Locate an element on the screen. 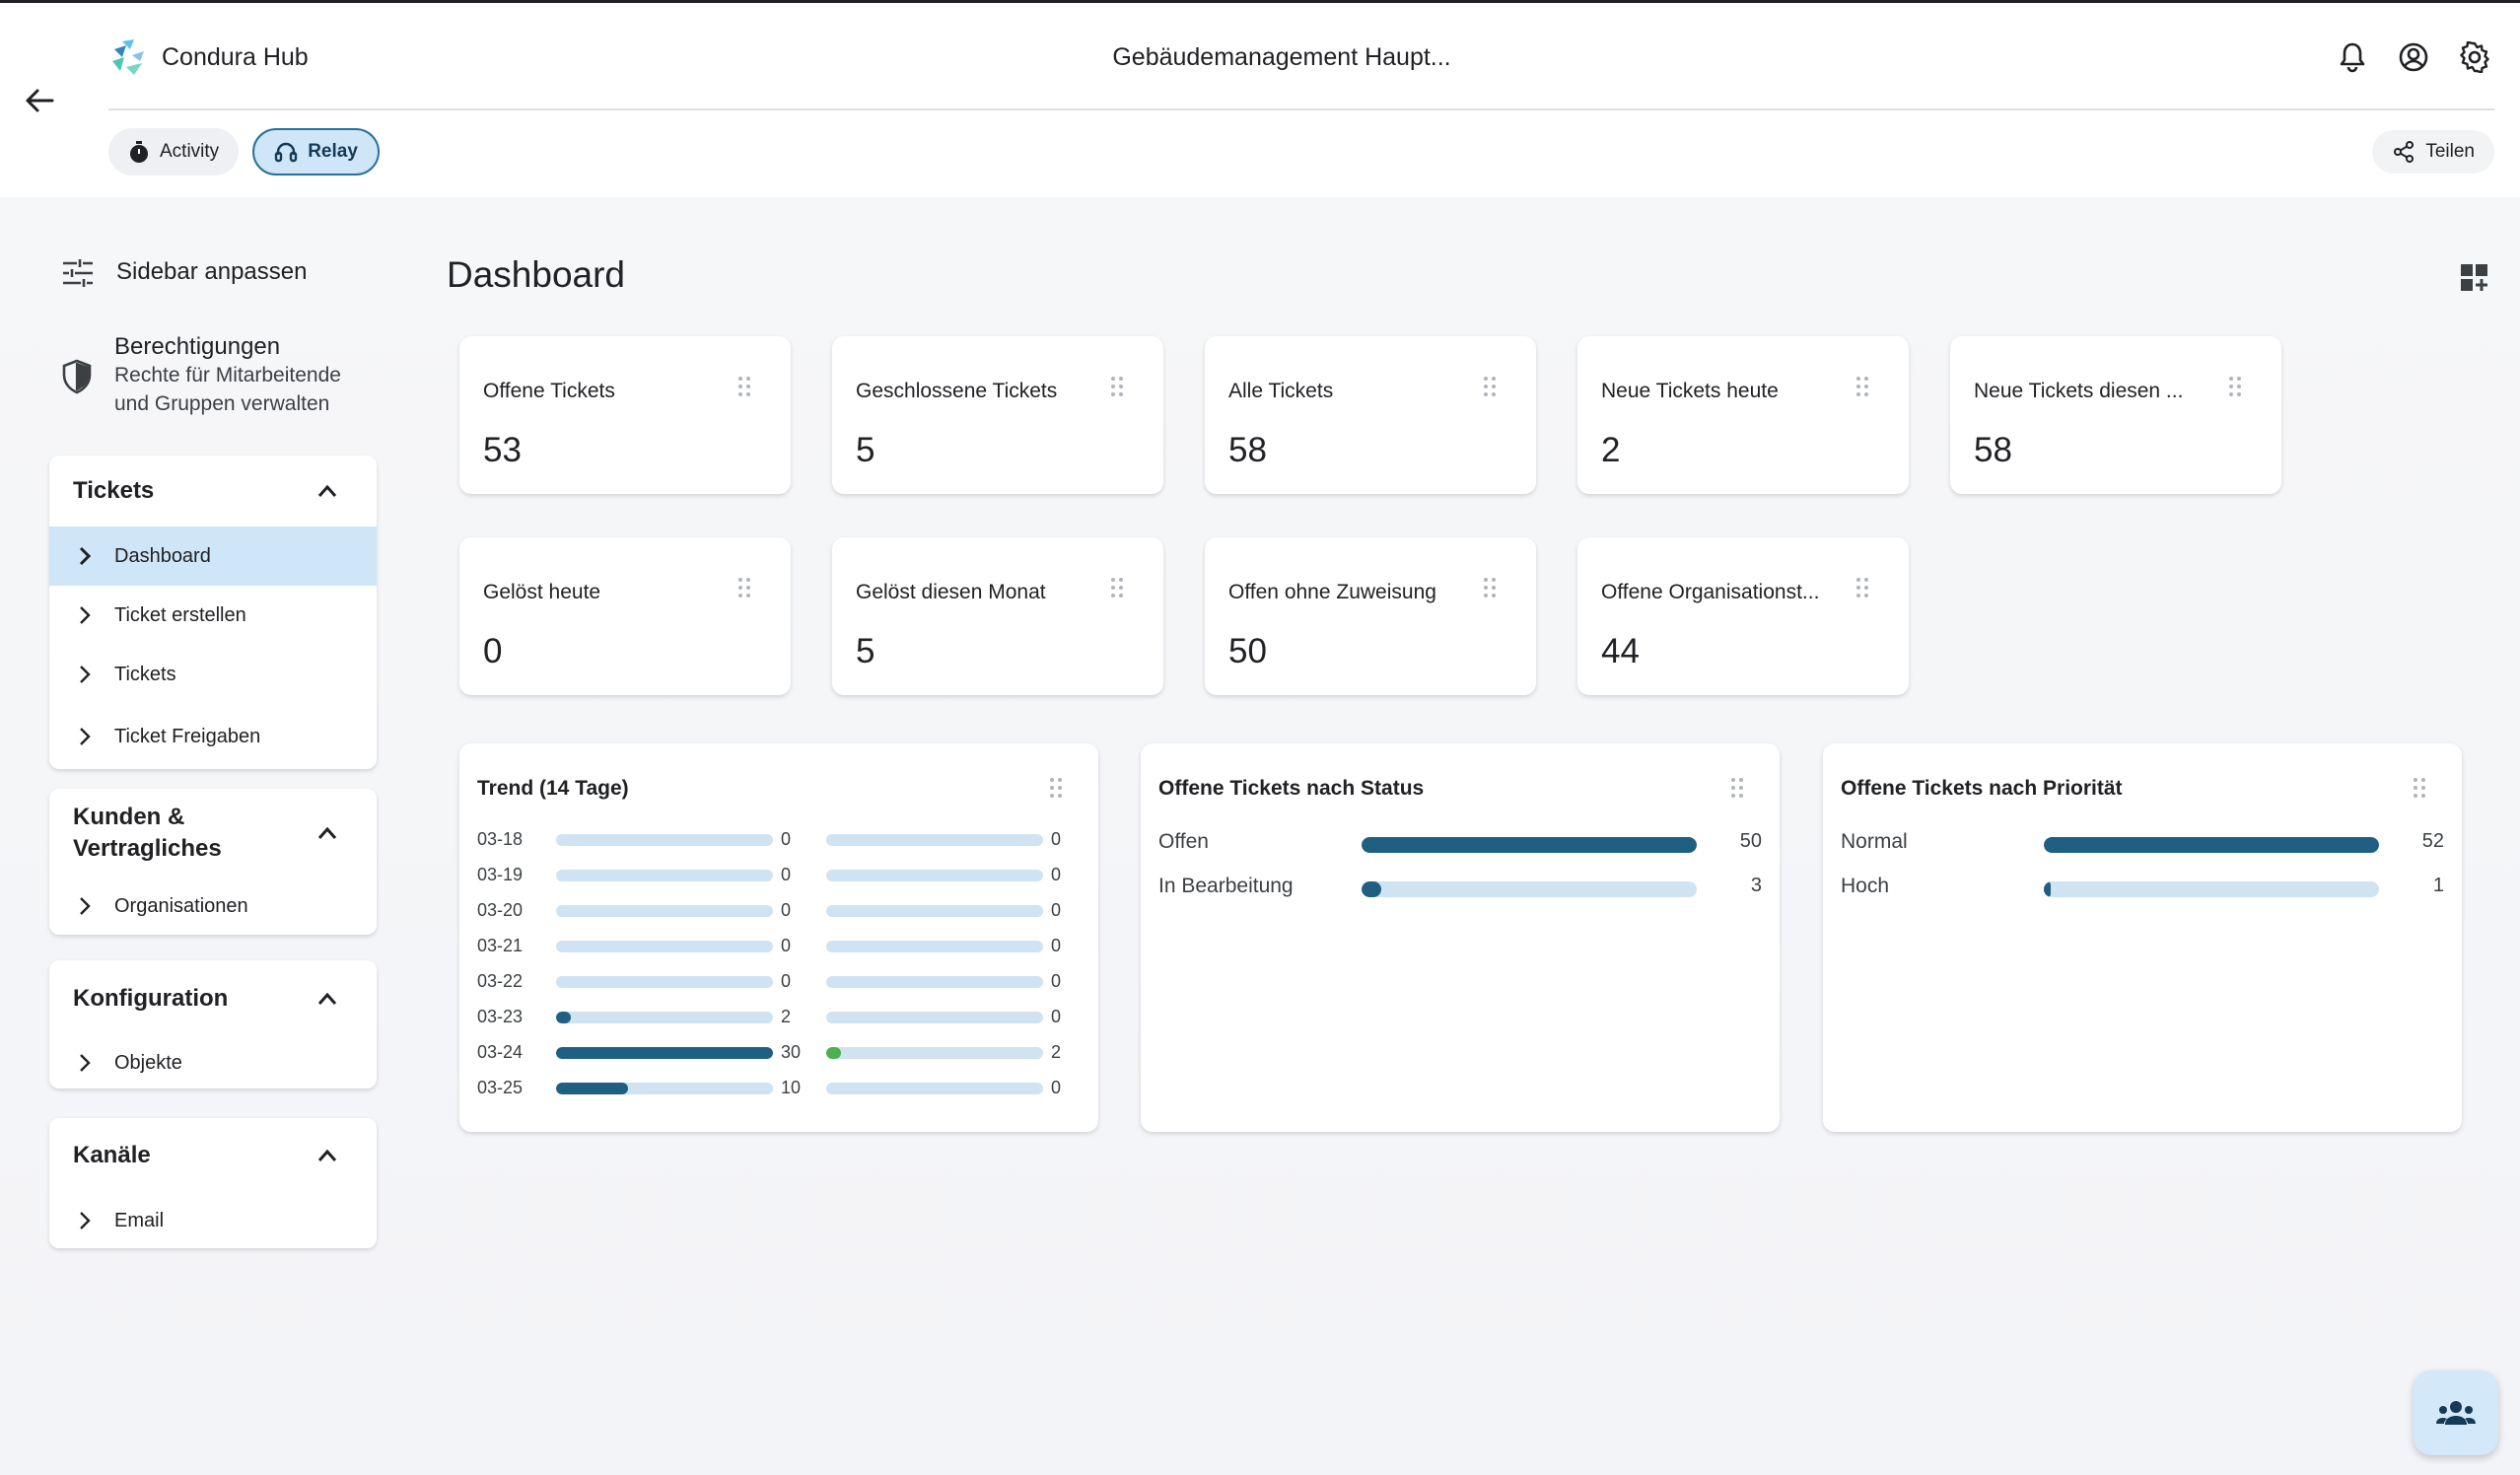  status-row: Offen 50 is located at coordinates (1460, 842).